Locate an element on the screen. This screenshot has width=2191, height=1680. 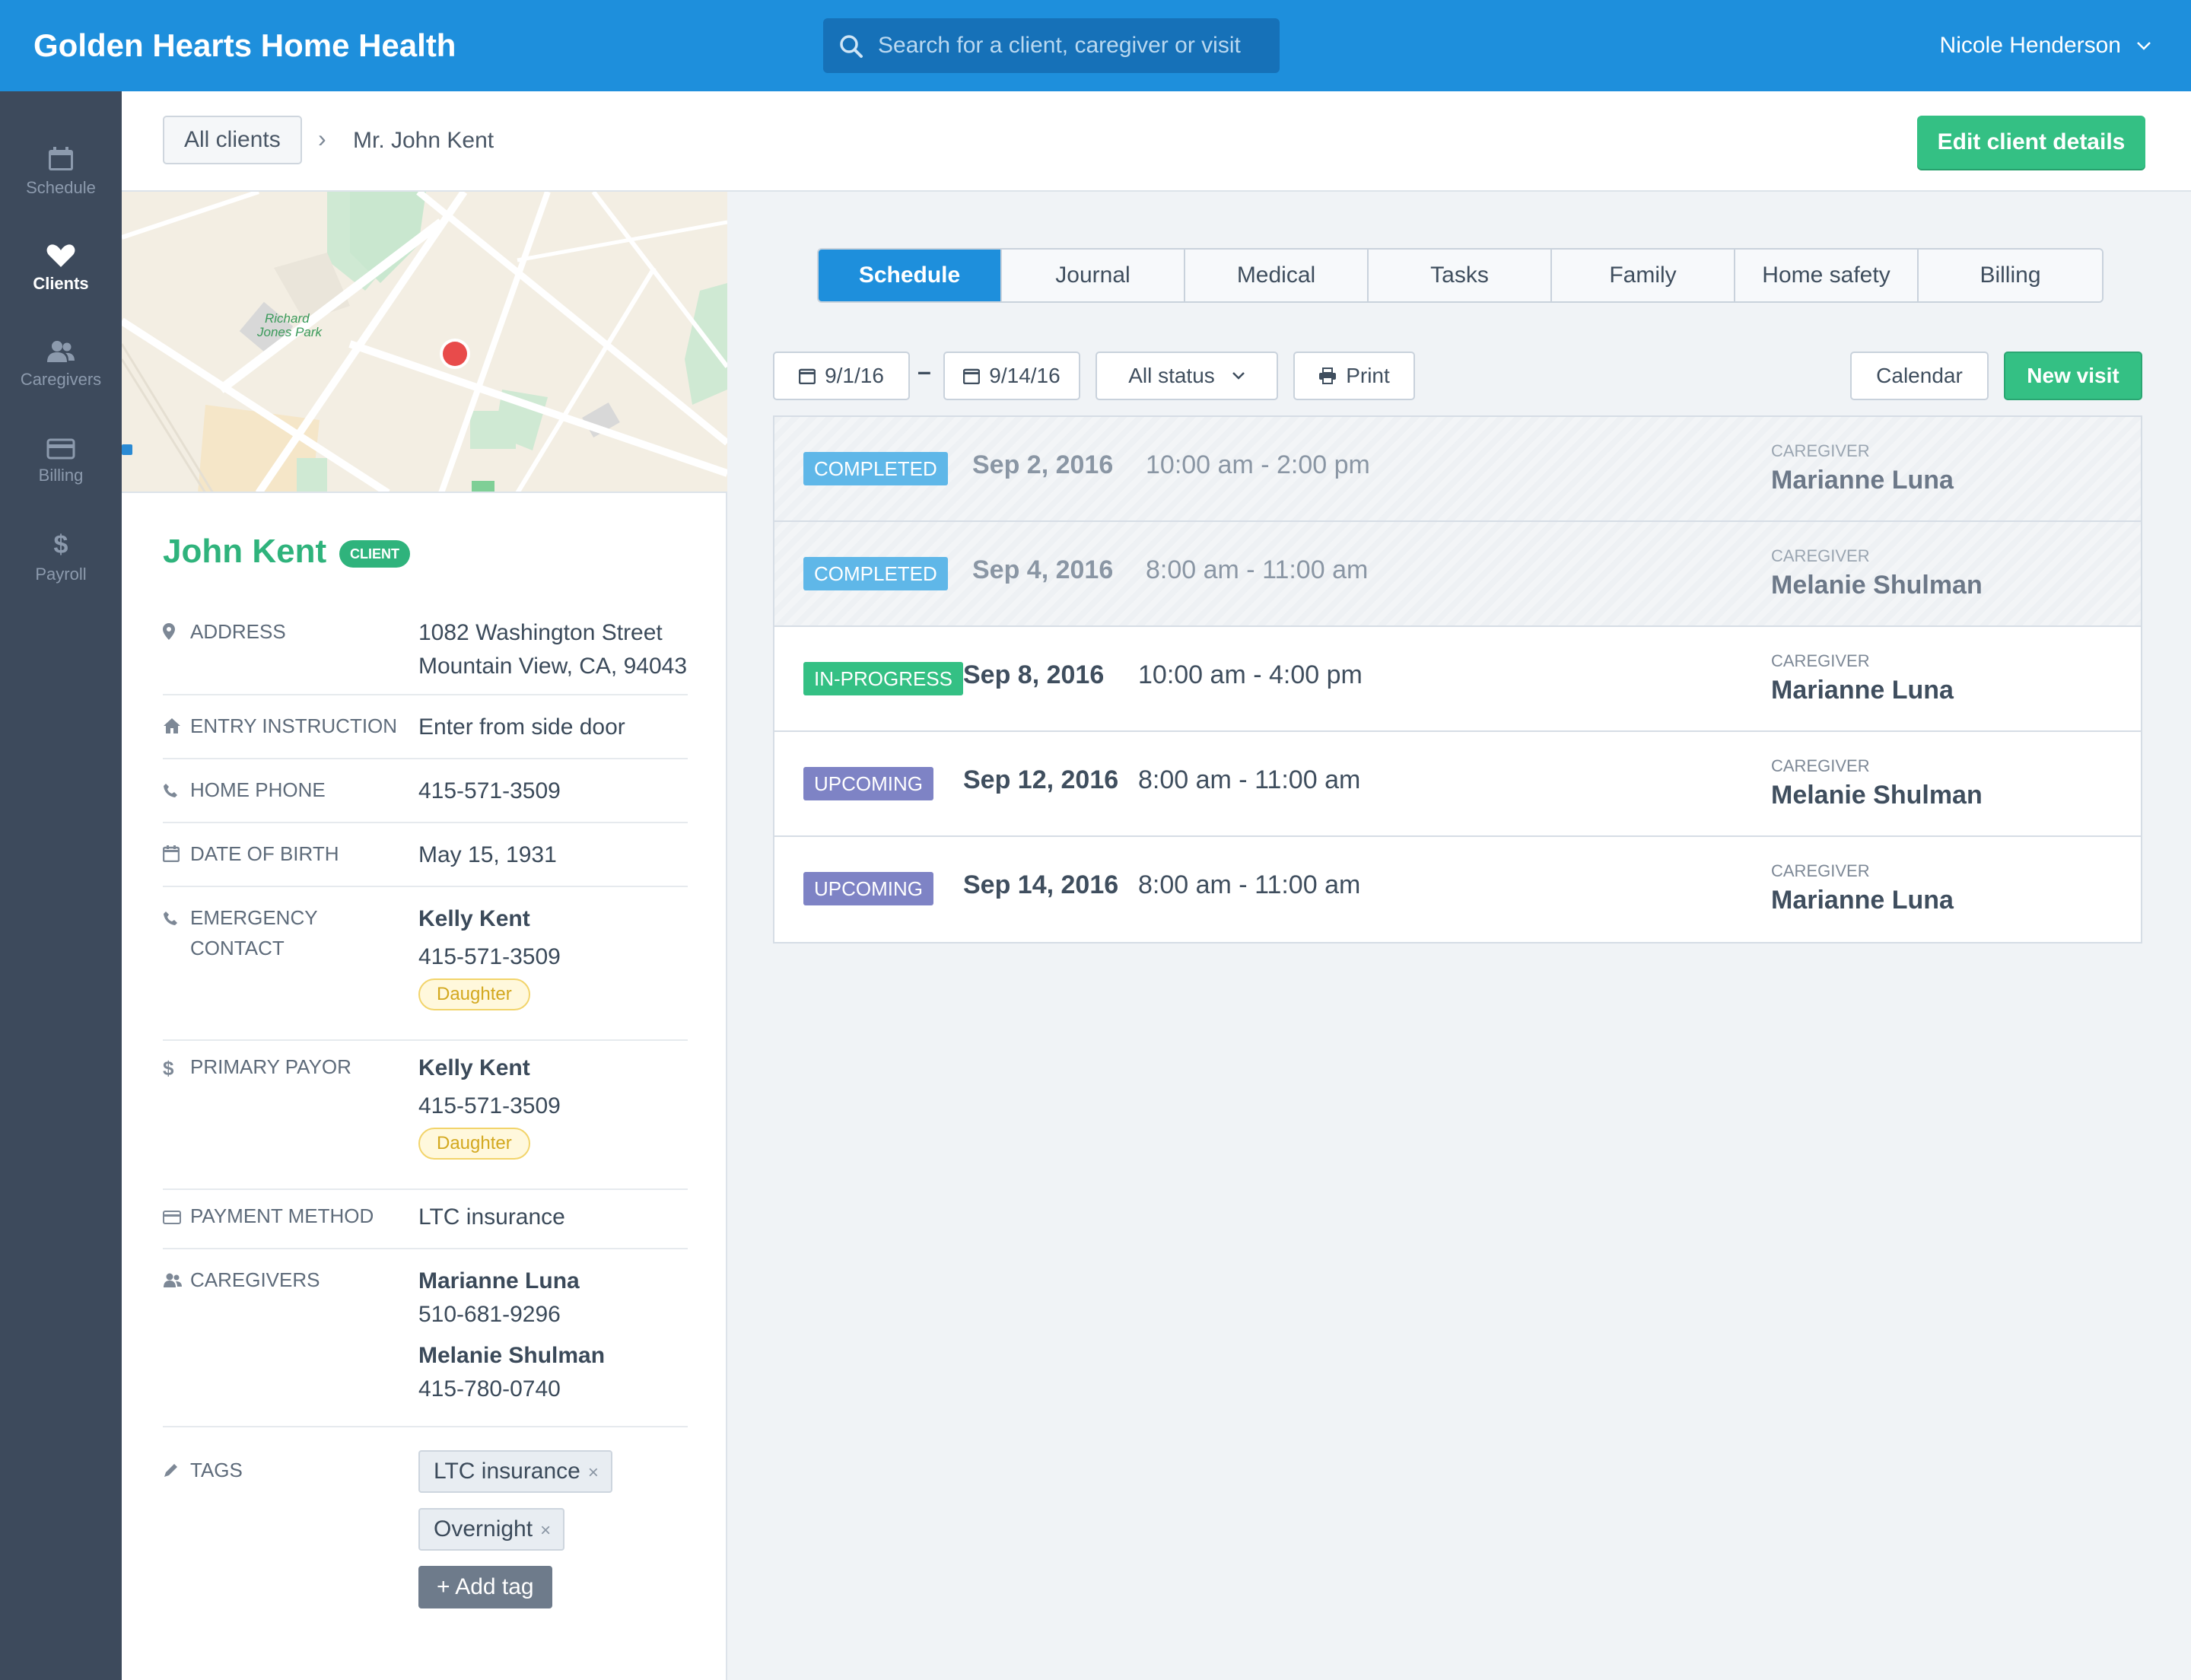
home-phone-row: HOME PHONE 415-571-3509 is located at coordinates (425, 799).